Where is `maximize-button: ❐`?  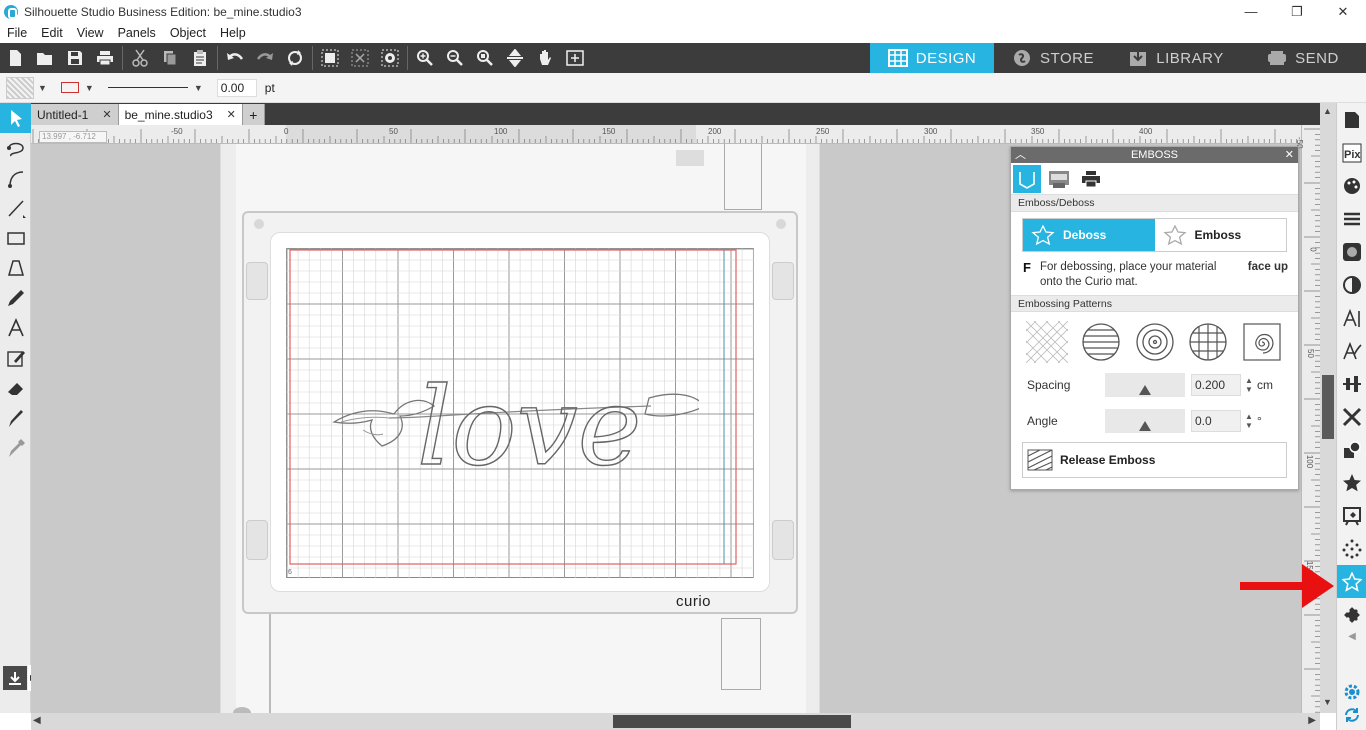
maximize-button: ❐ is located at coordinates (1297, 11).